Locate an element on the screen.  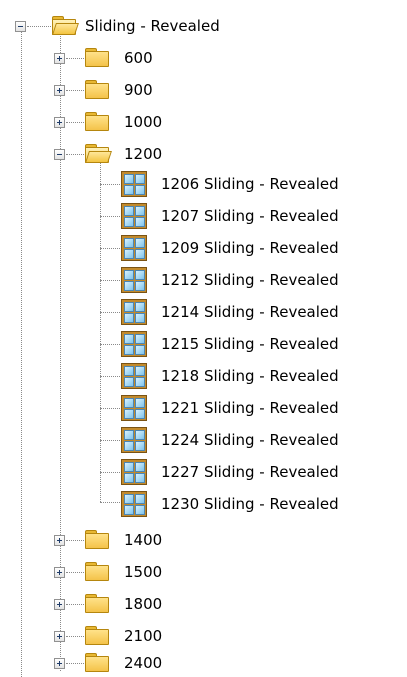
tree-node-item: 1207 Sliding - Revealed is located at coordinates (203, 218).